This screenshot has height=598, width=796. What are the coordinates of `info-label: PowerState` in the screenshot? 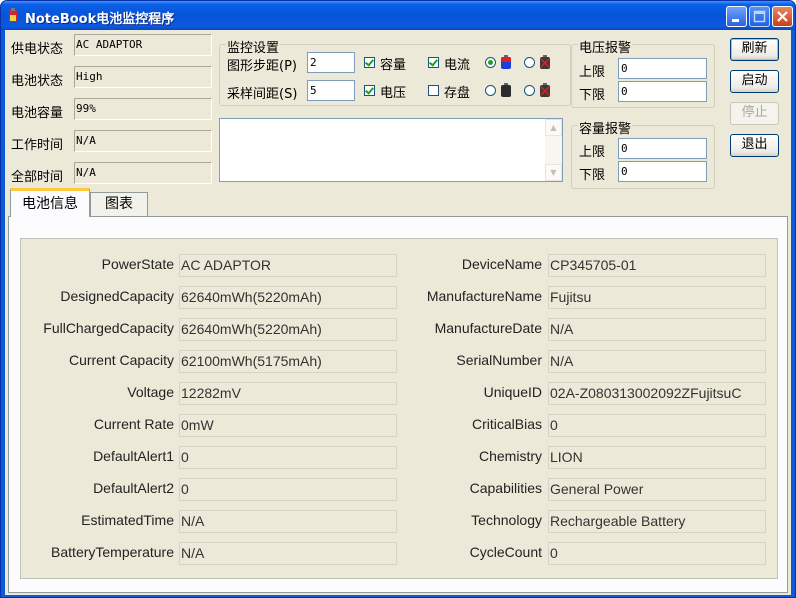 It's located at (137, 264).